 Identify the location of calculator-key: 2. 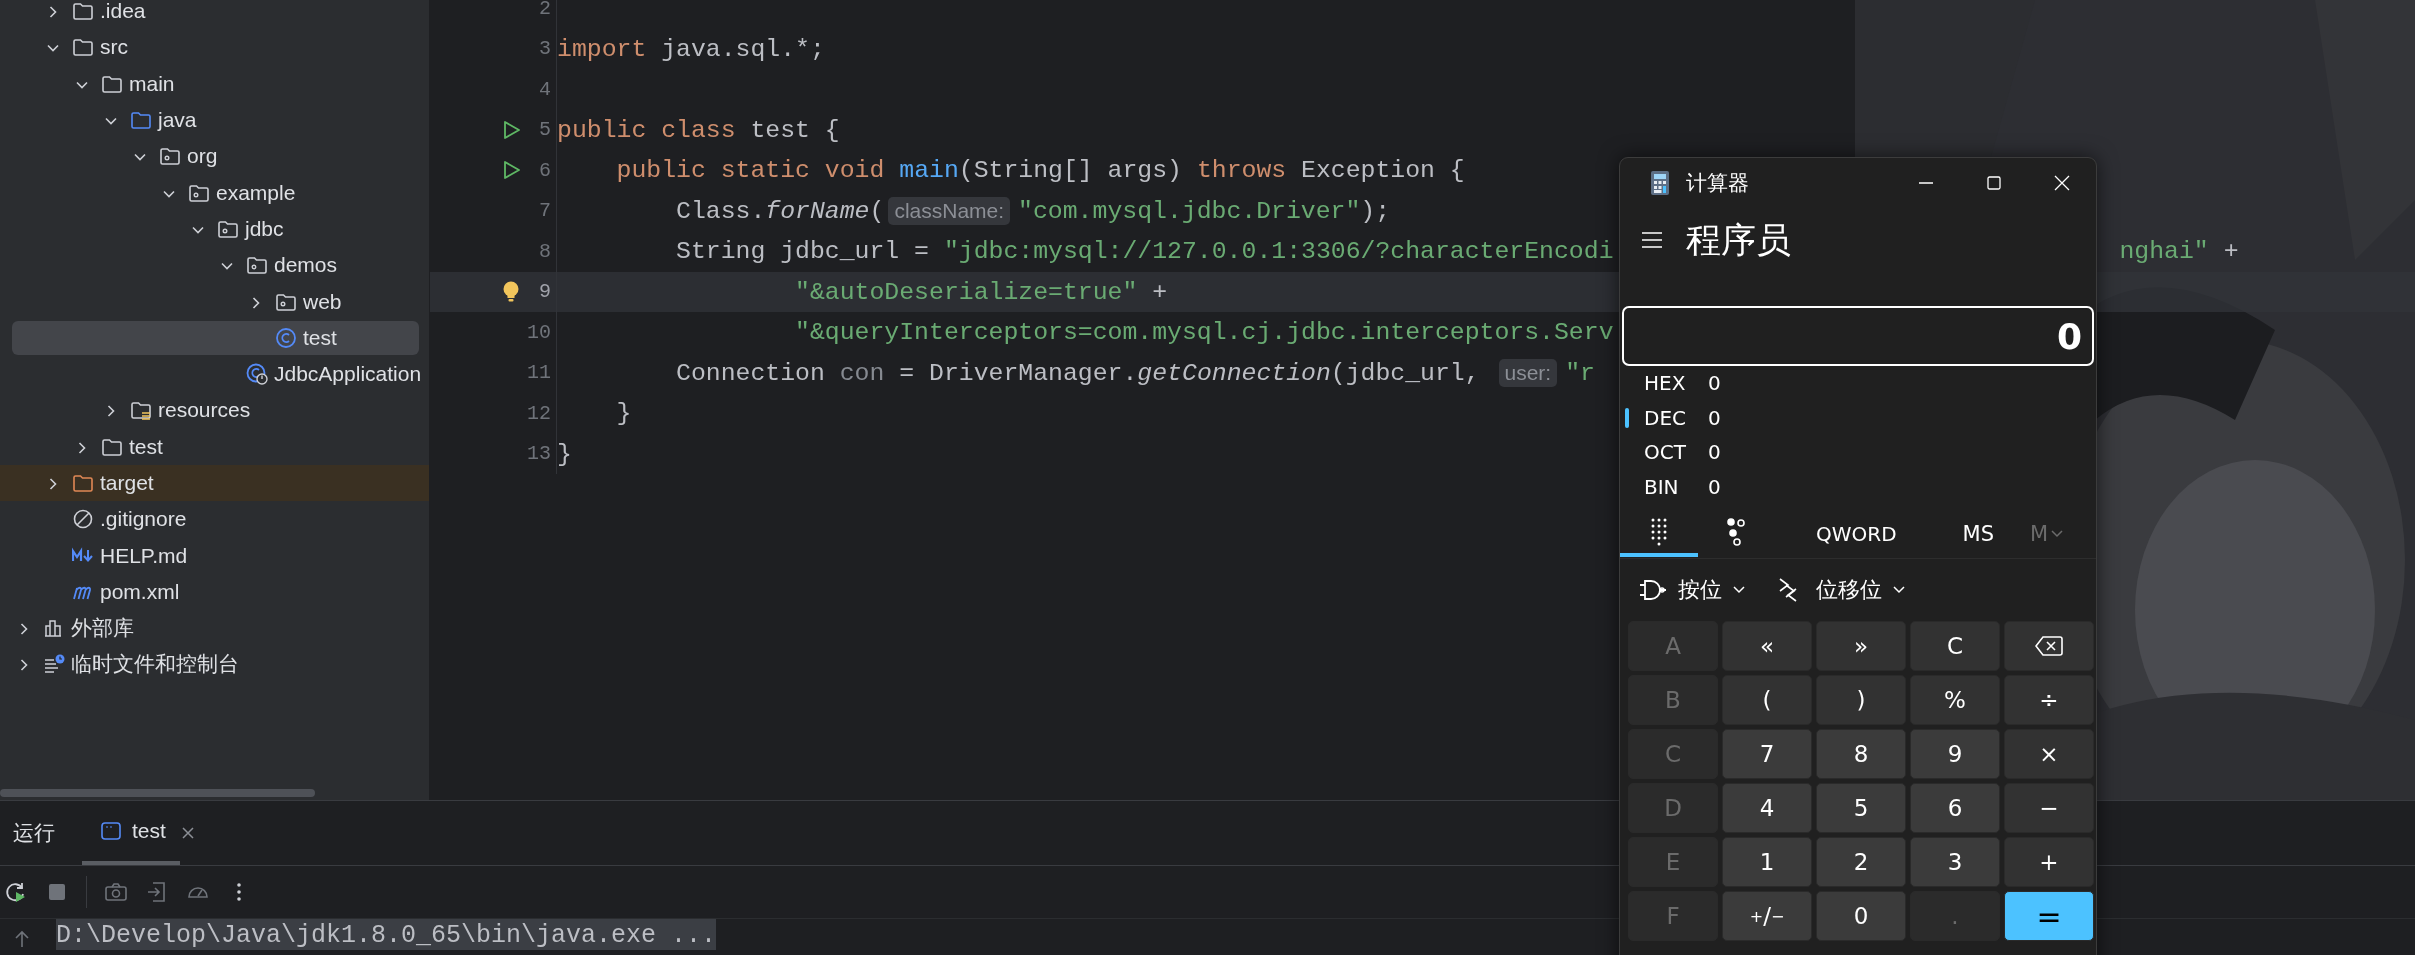
(1861, 862).